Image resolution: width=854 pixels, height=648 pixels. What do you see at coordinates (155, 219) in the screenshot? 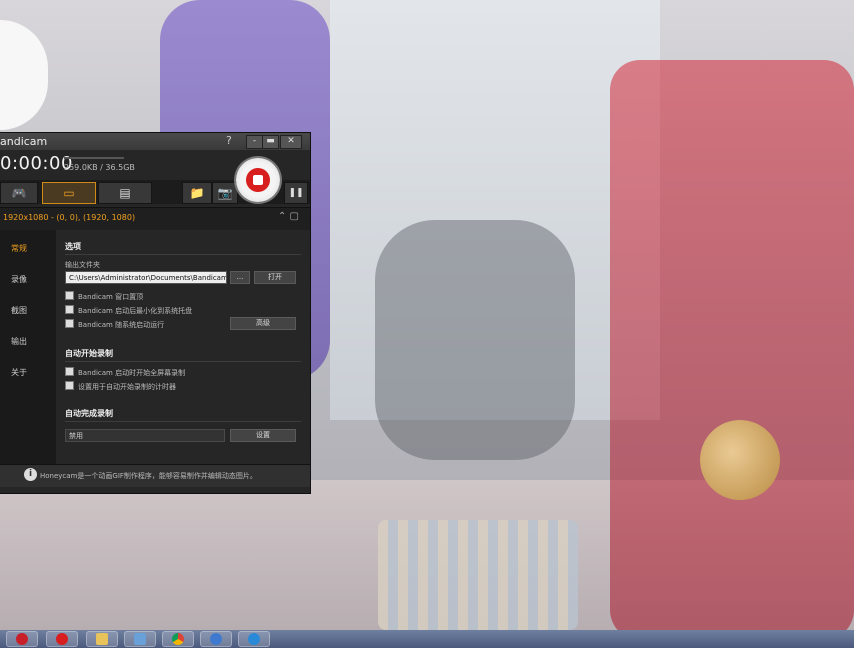
I see `resolution-bar: 1920x1080 - (0, 0), (1920, 1080) ⌃ ▢` at bounding box center [155, 219].